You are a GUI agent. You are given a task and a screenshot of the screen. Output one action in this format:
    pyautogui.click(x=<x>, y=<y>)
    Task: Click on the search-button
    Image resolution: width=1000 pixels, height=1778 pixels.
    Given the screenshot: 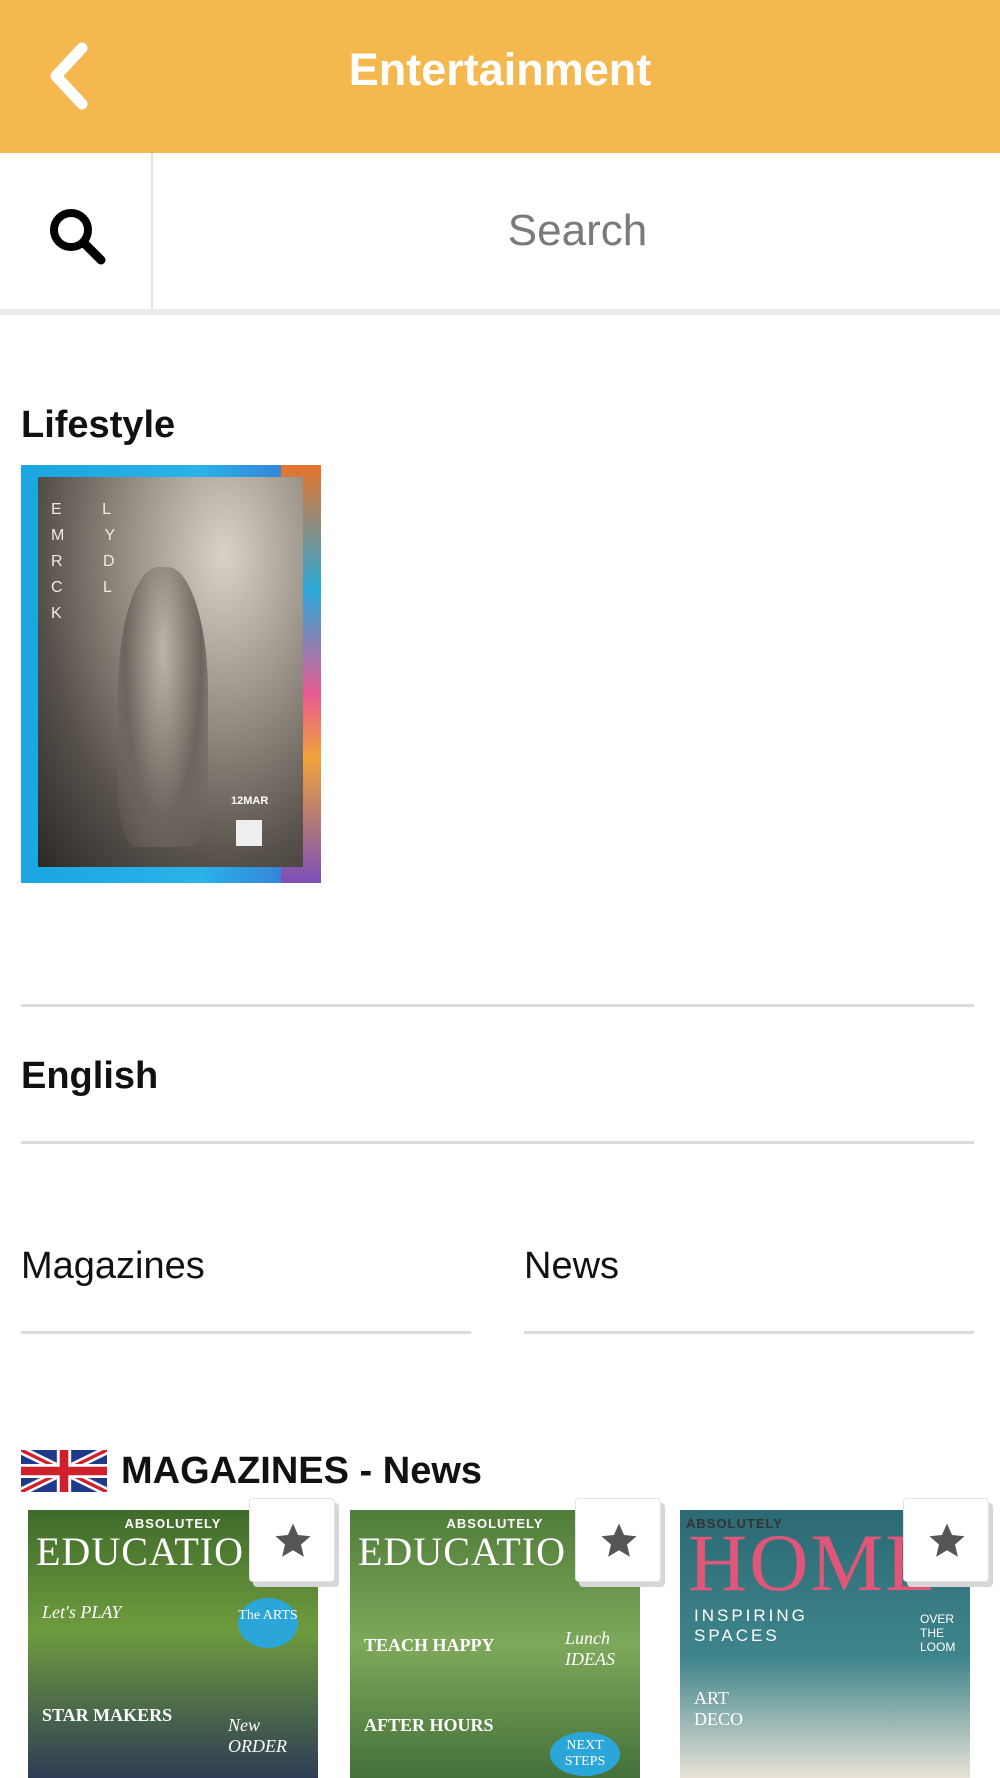 What is the action you would take?
    pyautogui.click(x=76, y=231)
    